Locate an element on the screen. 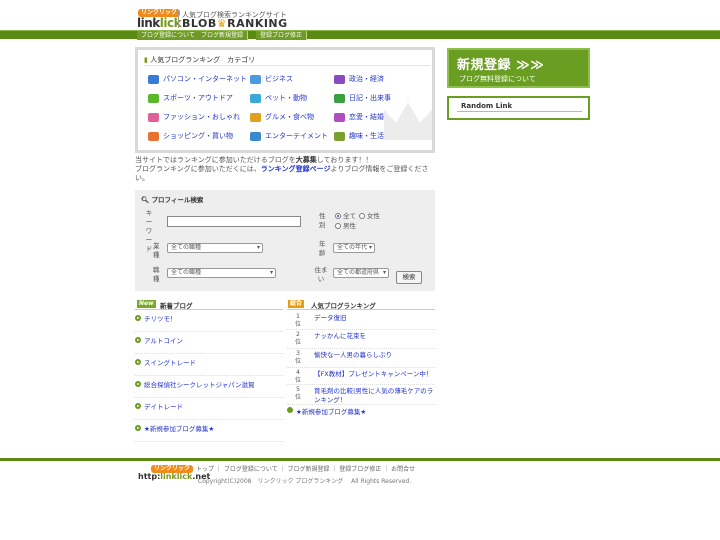 This screenshot has width=720, height=540. category-label: ファッション・おしゃれ is located at coordinates (201, 117).